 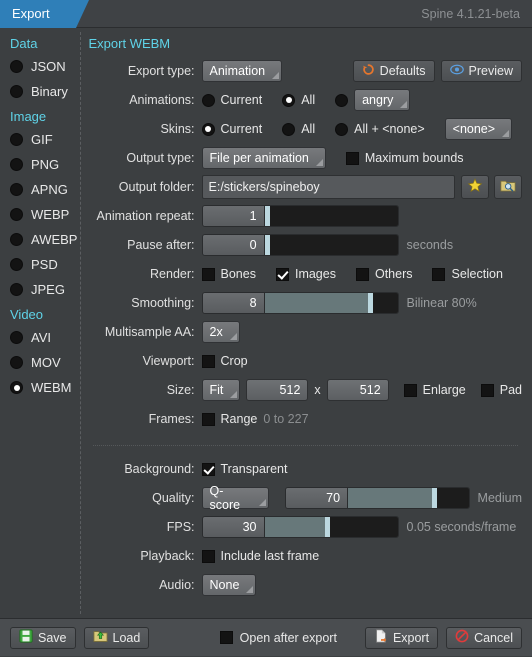 I want to click on smoothing-suffix: Bilinear 80%, so click(x=441, y=303).